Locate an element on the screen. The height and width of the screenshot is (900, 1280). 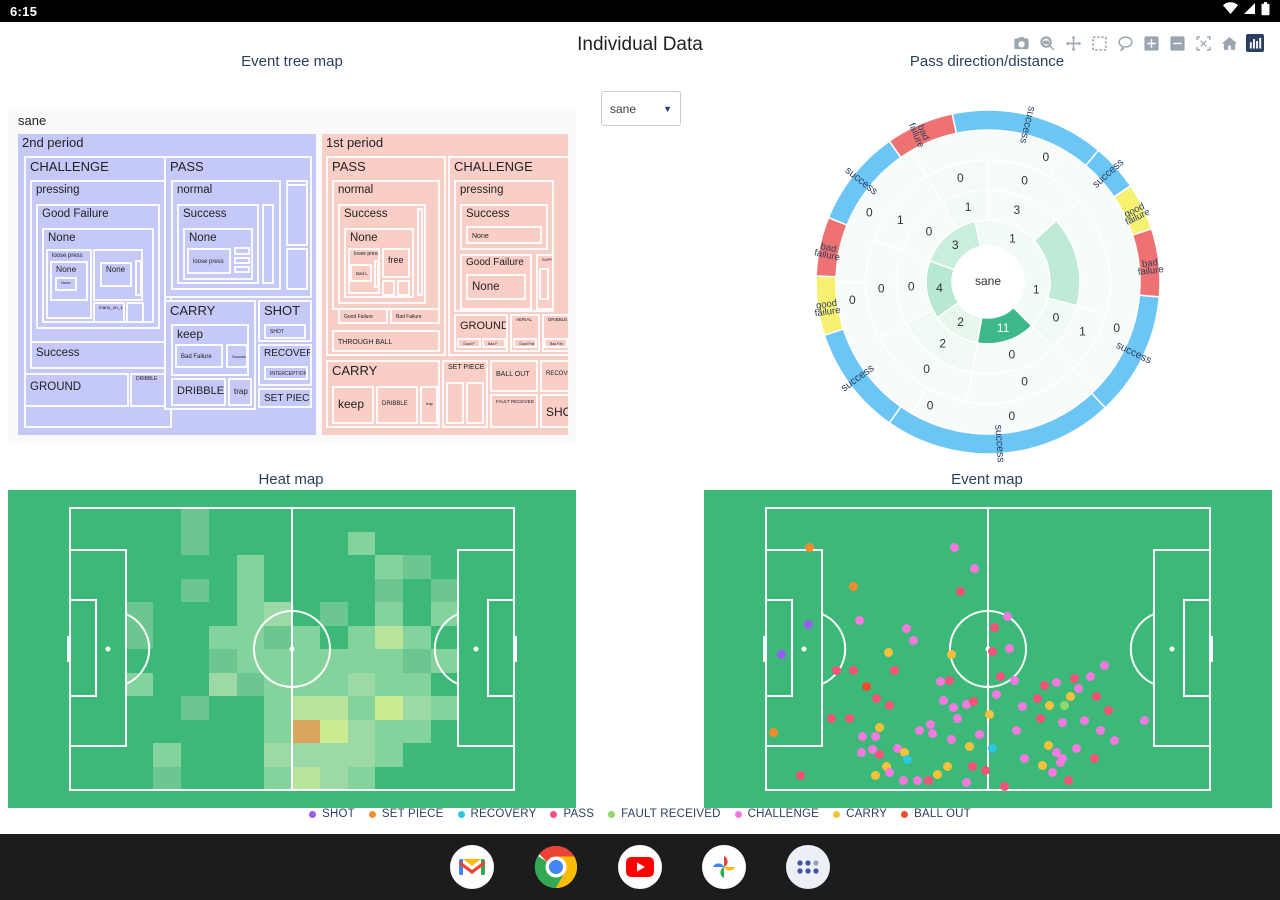
treemap-tile-interception: INTERCEPTION is located at coordinates (286, 373).